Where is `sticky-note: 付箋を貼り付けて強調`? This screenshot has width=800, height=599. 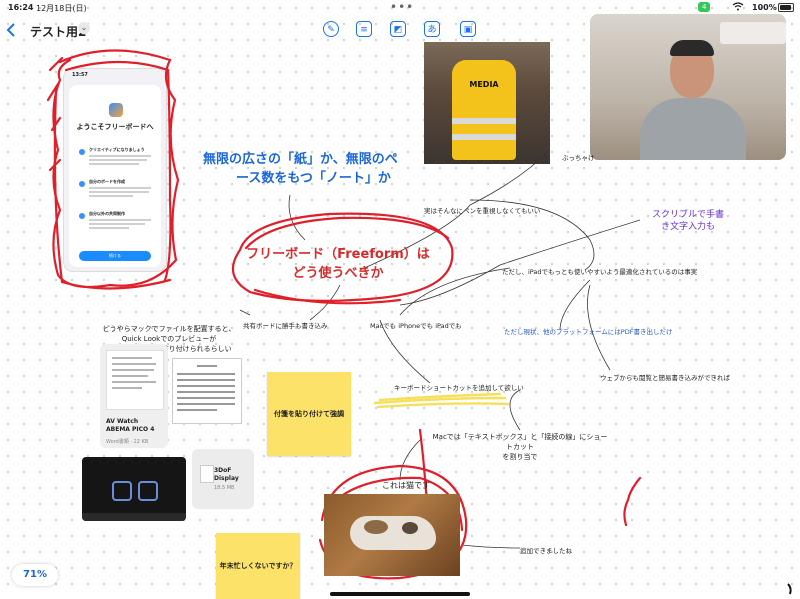
sticky-note: 付箋を貼り付けて強調 is located at coordinates (309, 414).